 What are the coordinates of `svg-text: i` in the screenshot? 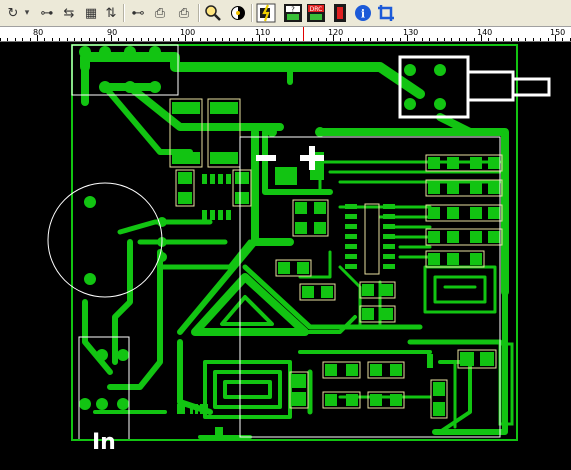 It's located at (363, 14).